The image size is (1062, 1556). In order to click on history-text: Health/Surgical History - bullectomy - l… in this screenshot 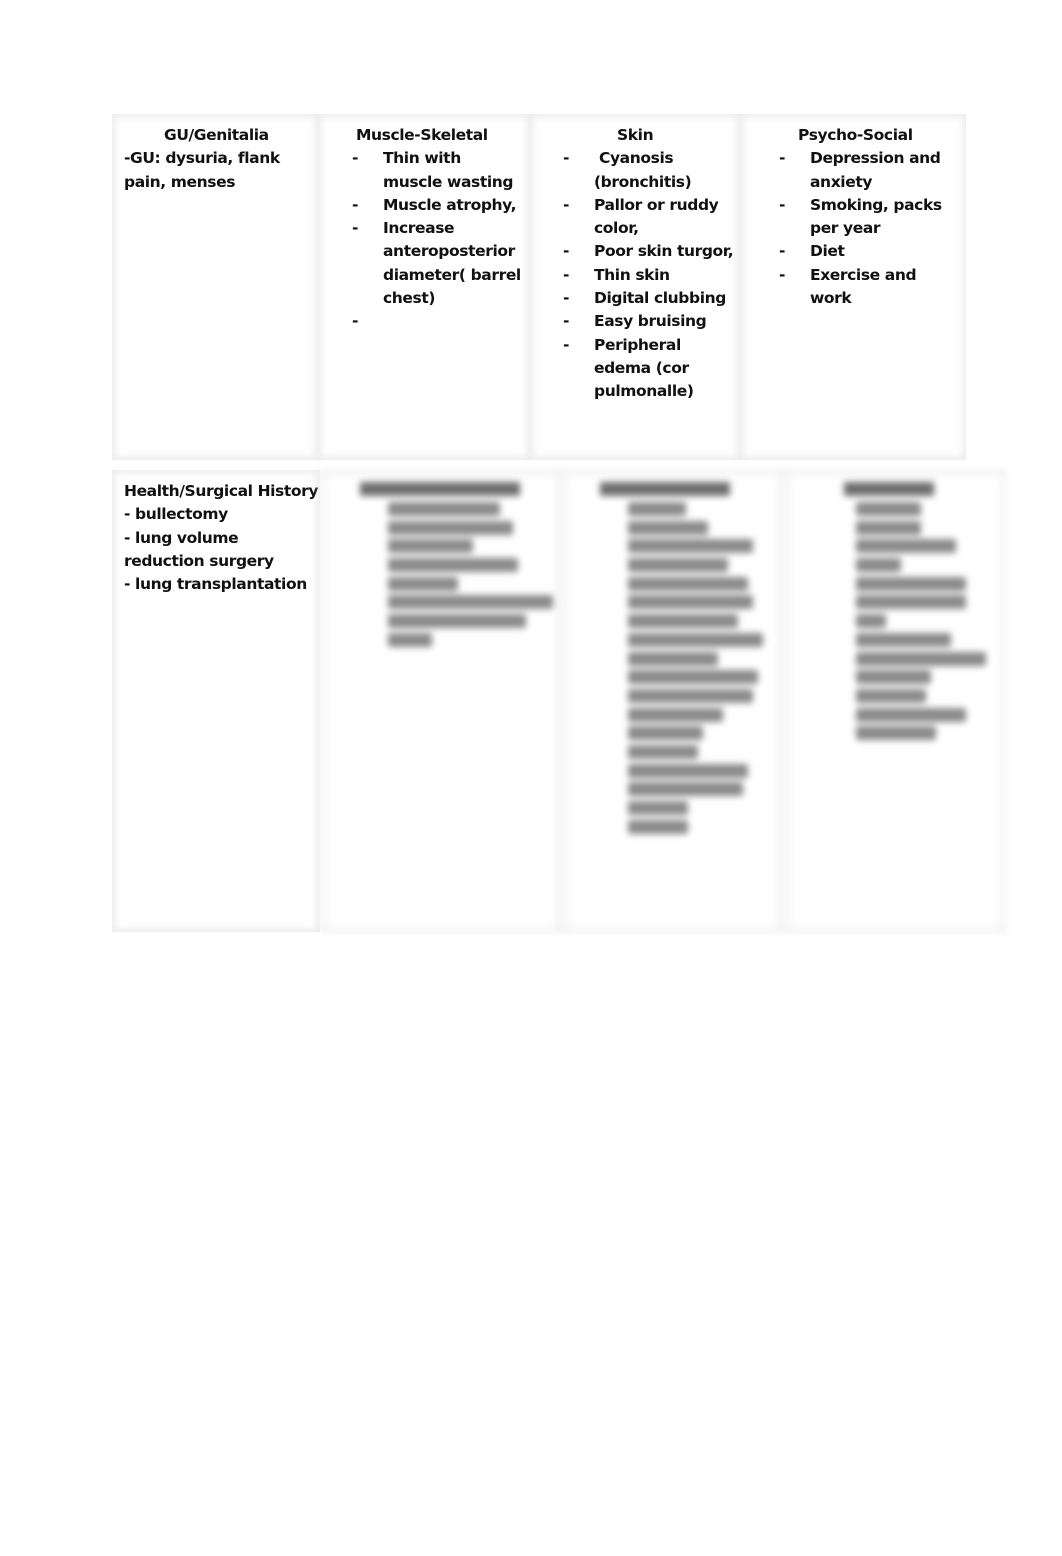, I will do `click(216, 538)`.